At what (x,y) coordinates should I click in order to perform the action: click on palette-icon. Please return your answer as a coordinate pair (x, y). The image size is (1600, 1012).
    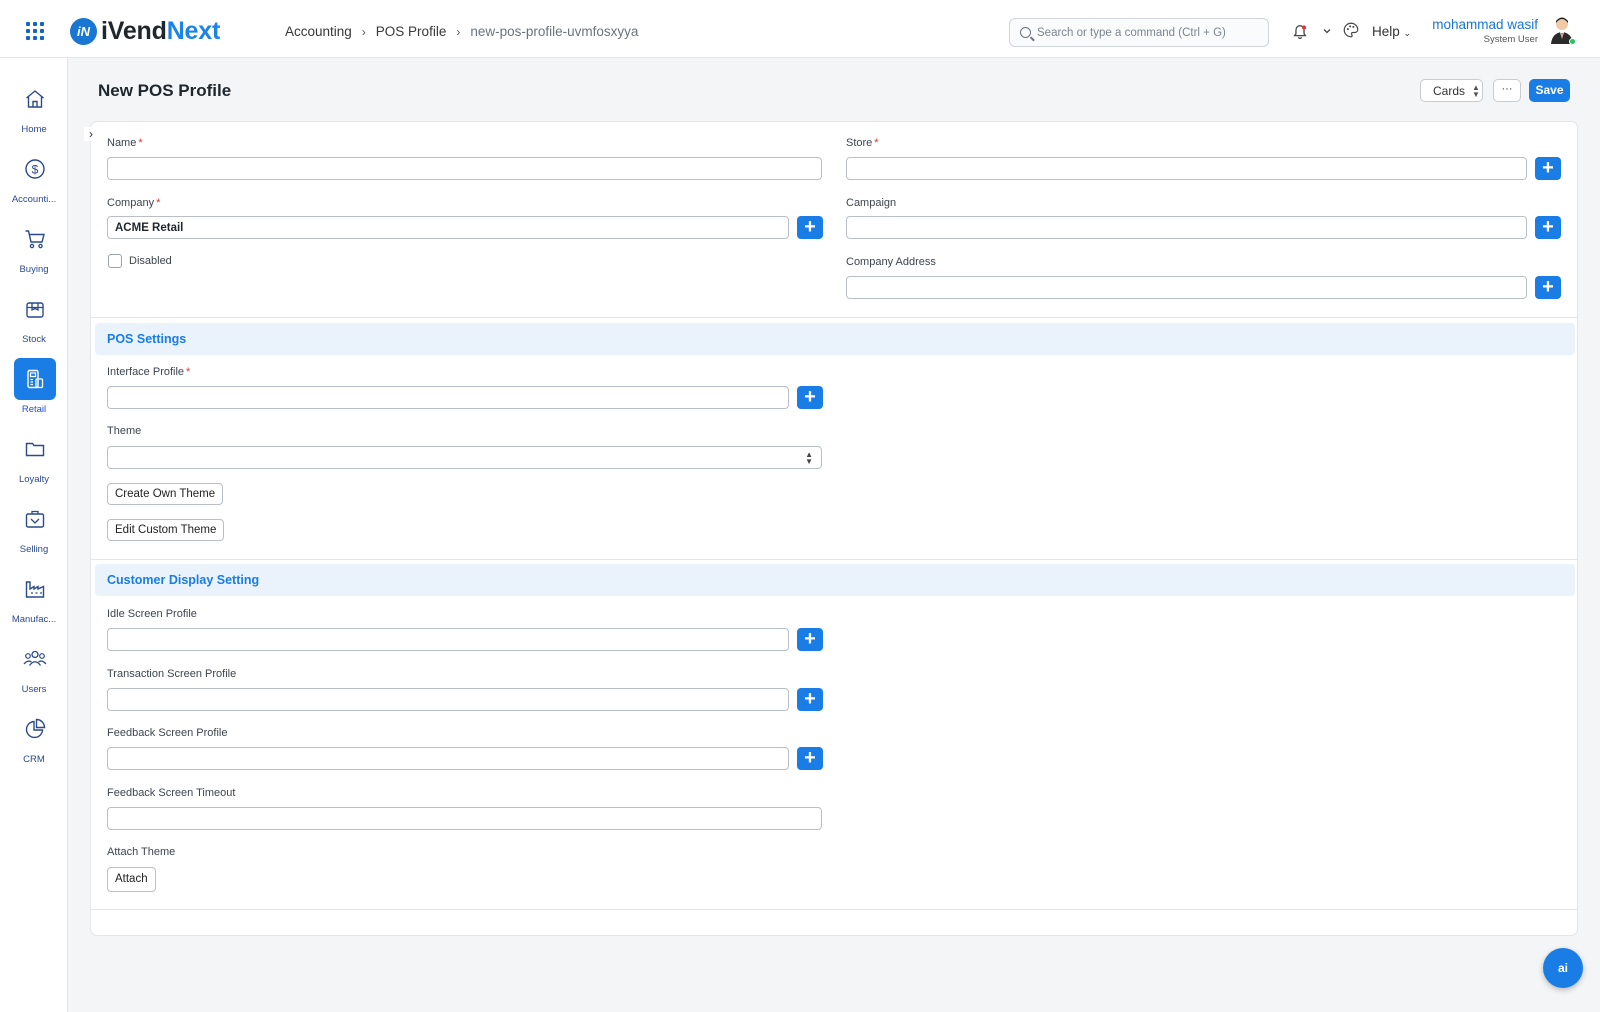
    Looking at the image, I should click on (1351, 30).